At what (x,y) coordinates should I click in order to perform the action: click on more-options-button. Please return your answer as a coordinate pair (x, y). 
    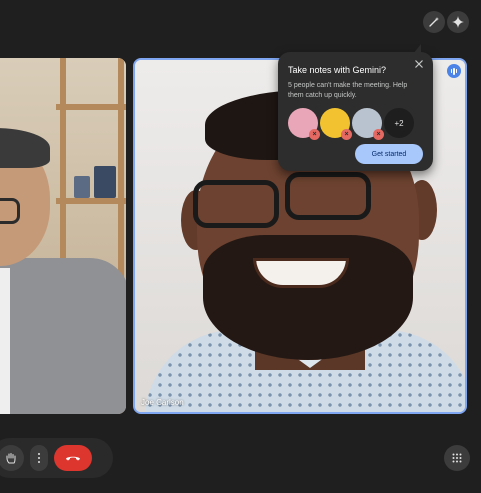
    Looking at the image, I should click on (39, 458).